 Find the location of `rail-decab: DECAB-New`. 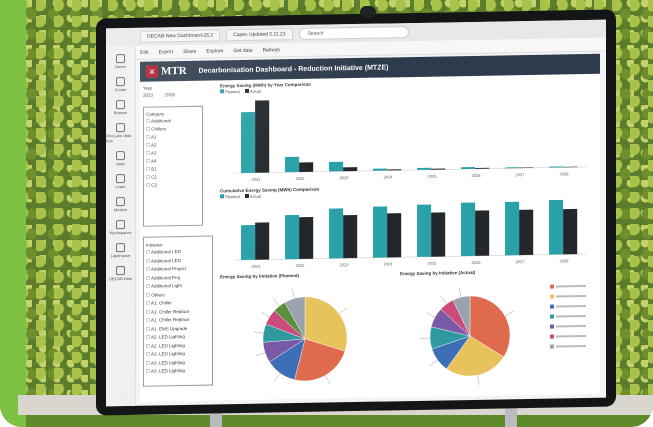

rail-decab: DECAB-New is located at coordinates (120, 274).